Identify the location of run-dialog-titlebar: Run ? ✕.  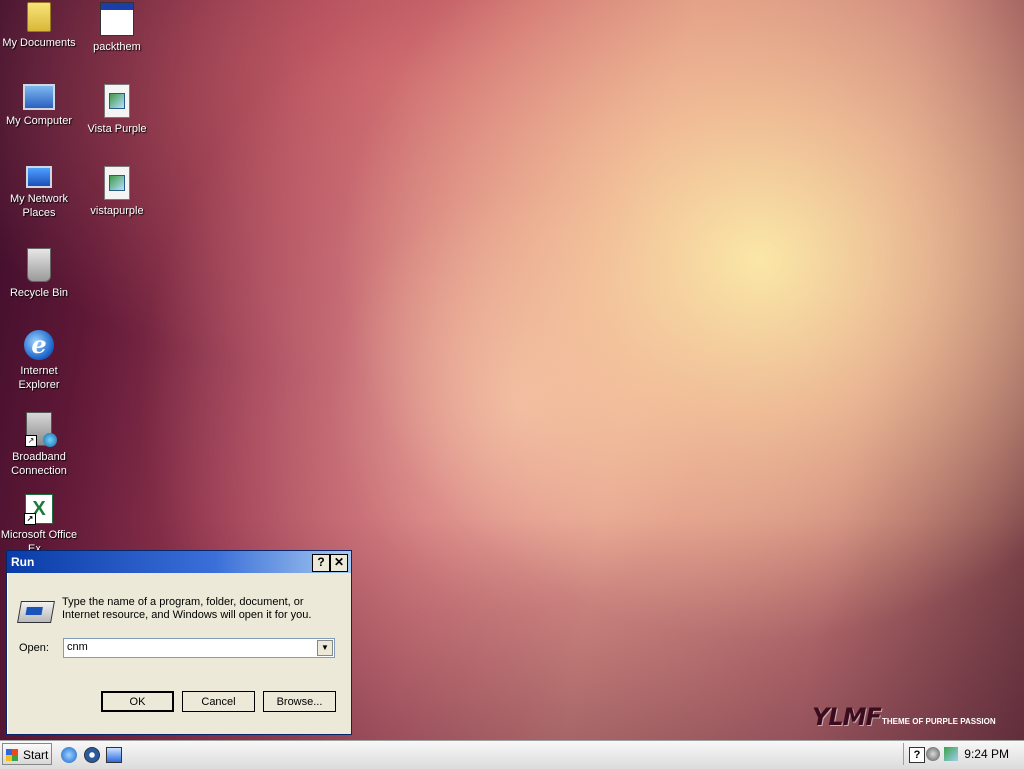
(179, 562).